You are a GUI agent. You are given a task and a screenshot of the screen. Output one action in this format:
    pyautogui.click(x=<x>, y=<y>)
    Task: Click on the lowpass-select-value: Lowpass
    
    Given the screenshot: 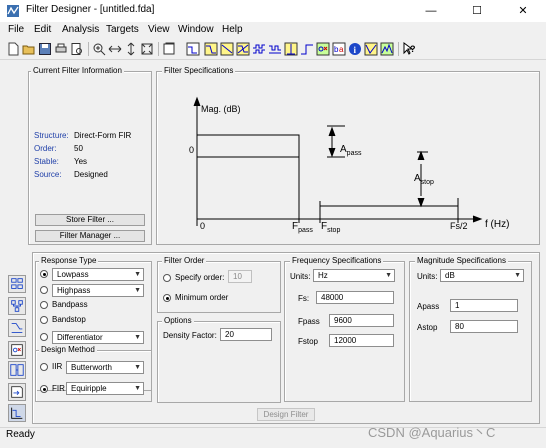 What is the action you would take?
    pyautogui.click(x=73, y=274)
    